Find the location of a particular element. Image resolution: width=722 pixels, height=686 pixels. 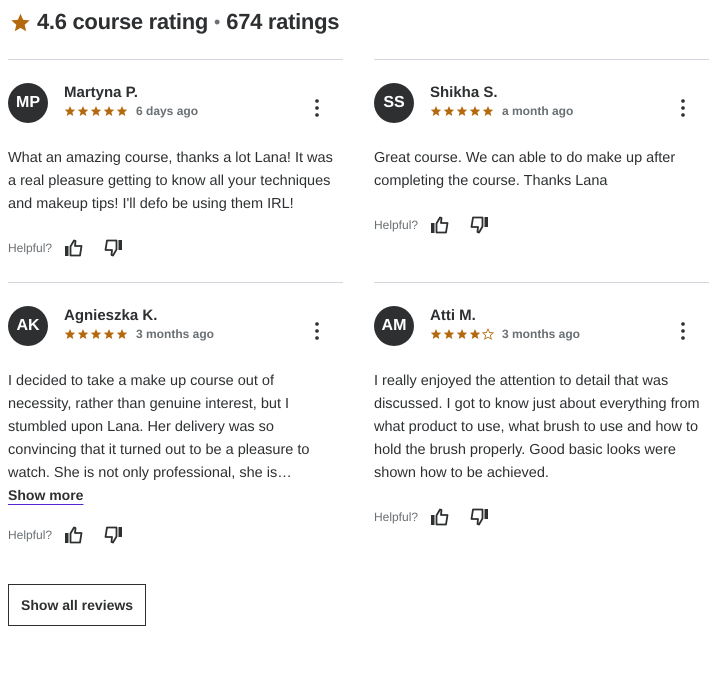

reviewer-name: Shikha S. is located at coordinates (464, 92).